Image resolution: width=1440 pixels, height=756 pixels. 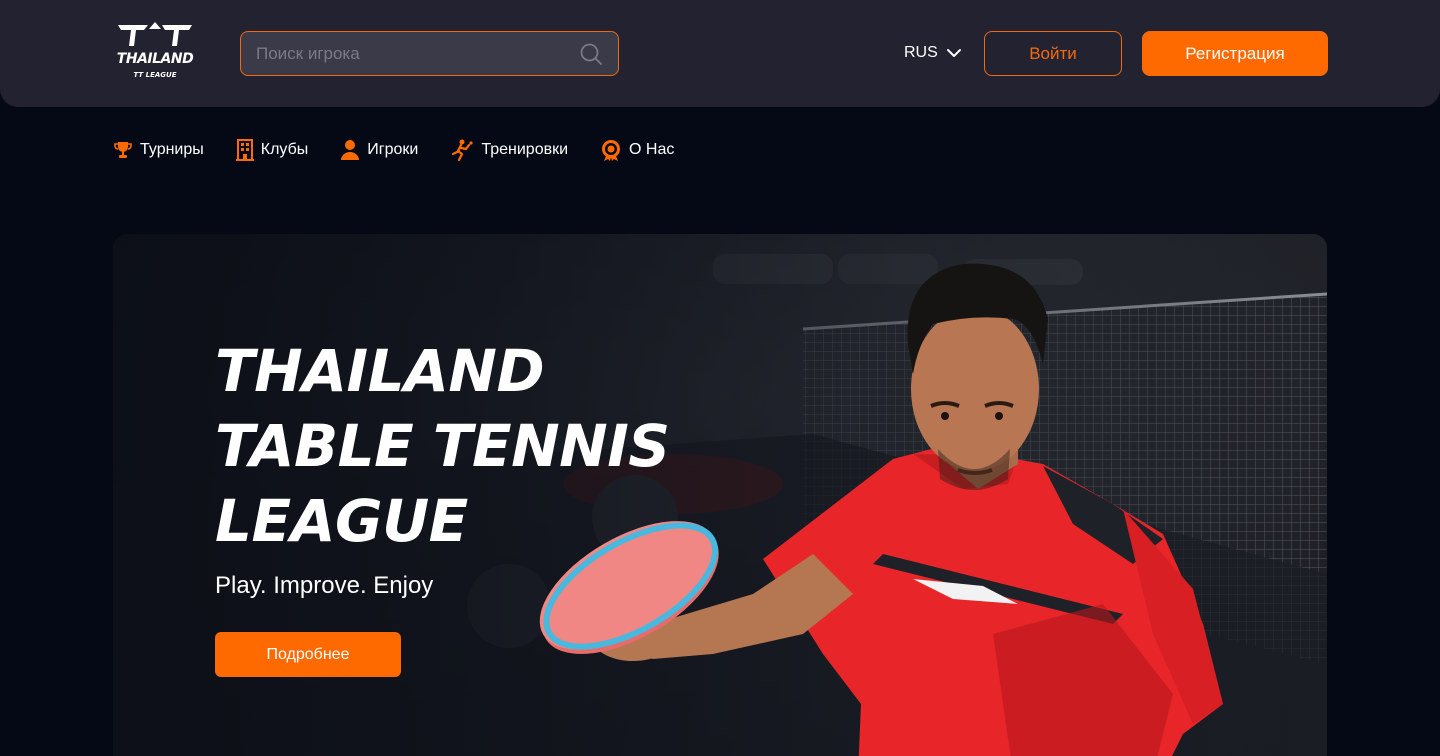 What do you see at coordinates (324, 585) in the screenshot?
I see `hero-subtitle: Play. Improve. Enjoy` at bounding box center [324, 585].